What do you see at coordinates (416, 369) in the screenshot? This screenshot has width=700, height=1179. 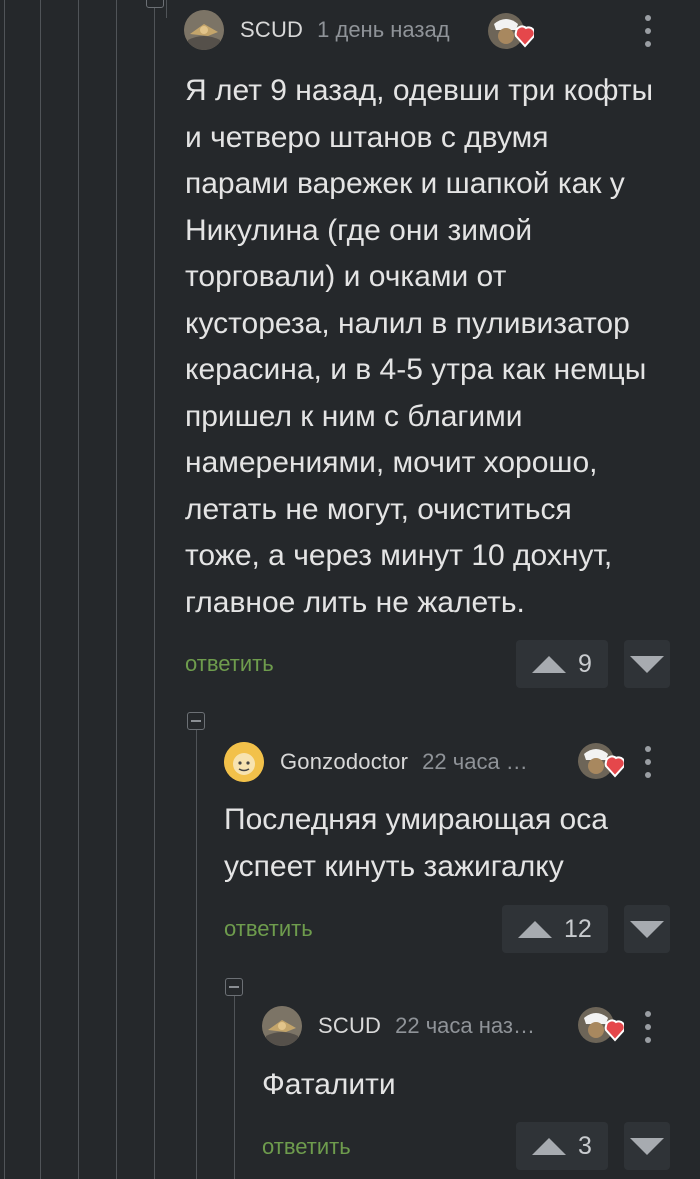 I see `comment-text-line: керасина, и в 4-5 утра как немцы` at bounding box center [416, 369].